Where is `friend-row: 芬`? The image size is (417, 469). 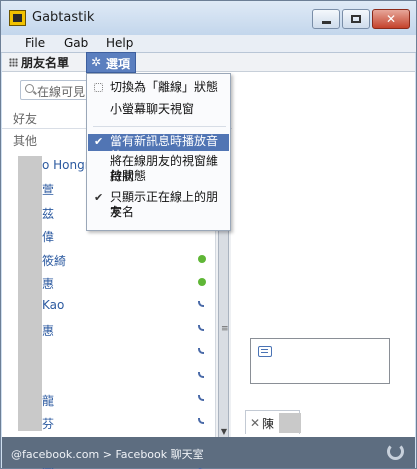
friend-row: 芬 is located at coordinates (108, 422).